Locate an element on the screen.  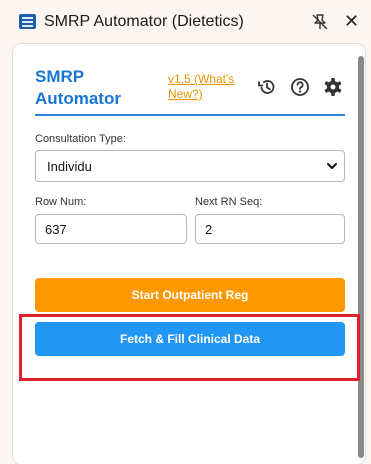
scrollbar is located at coordinates (361, 257).